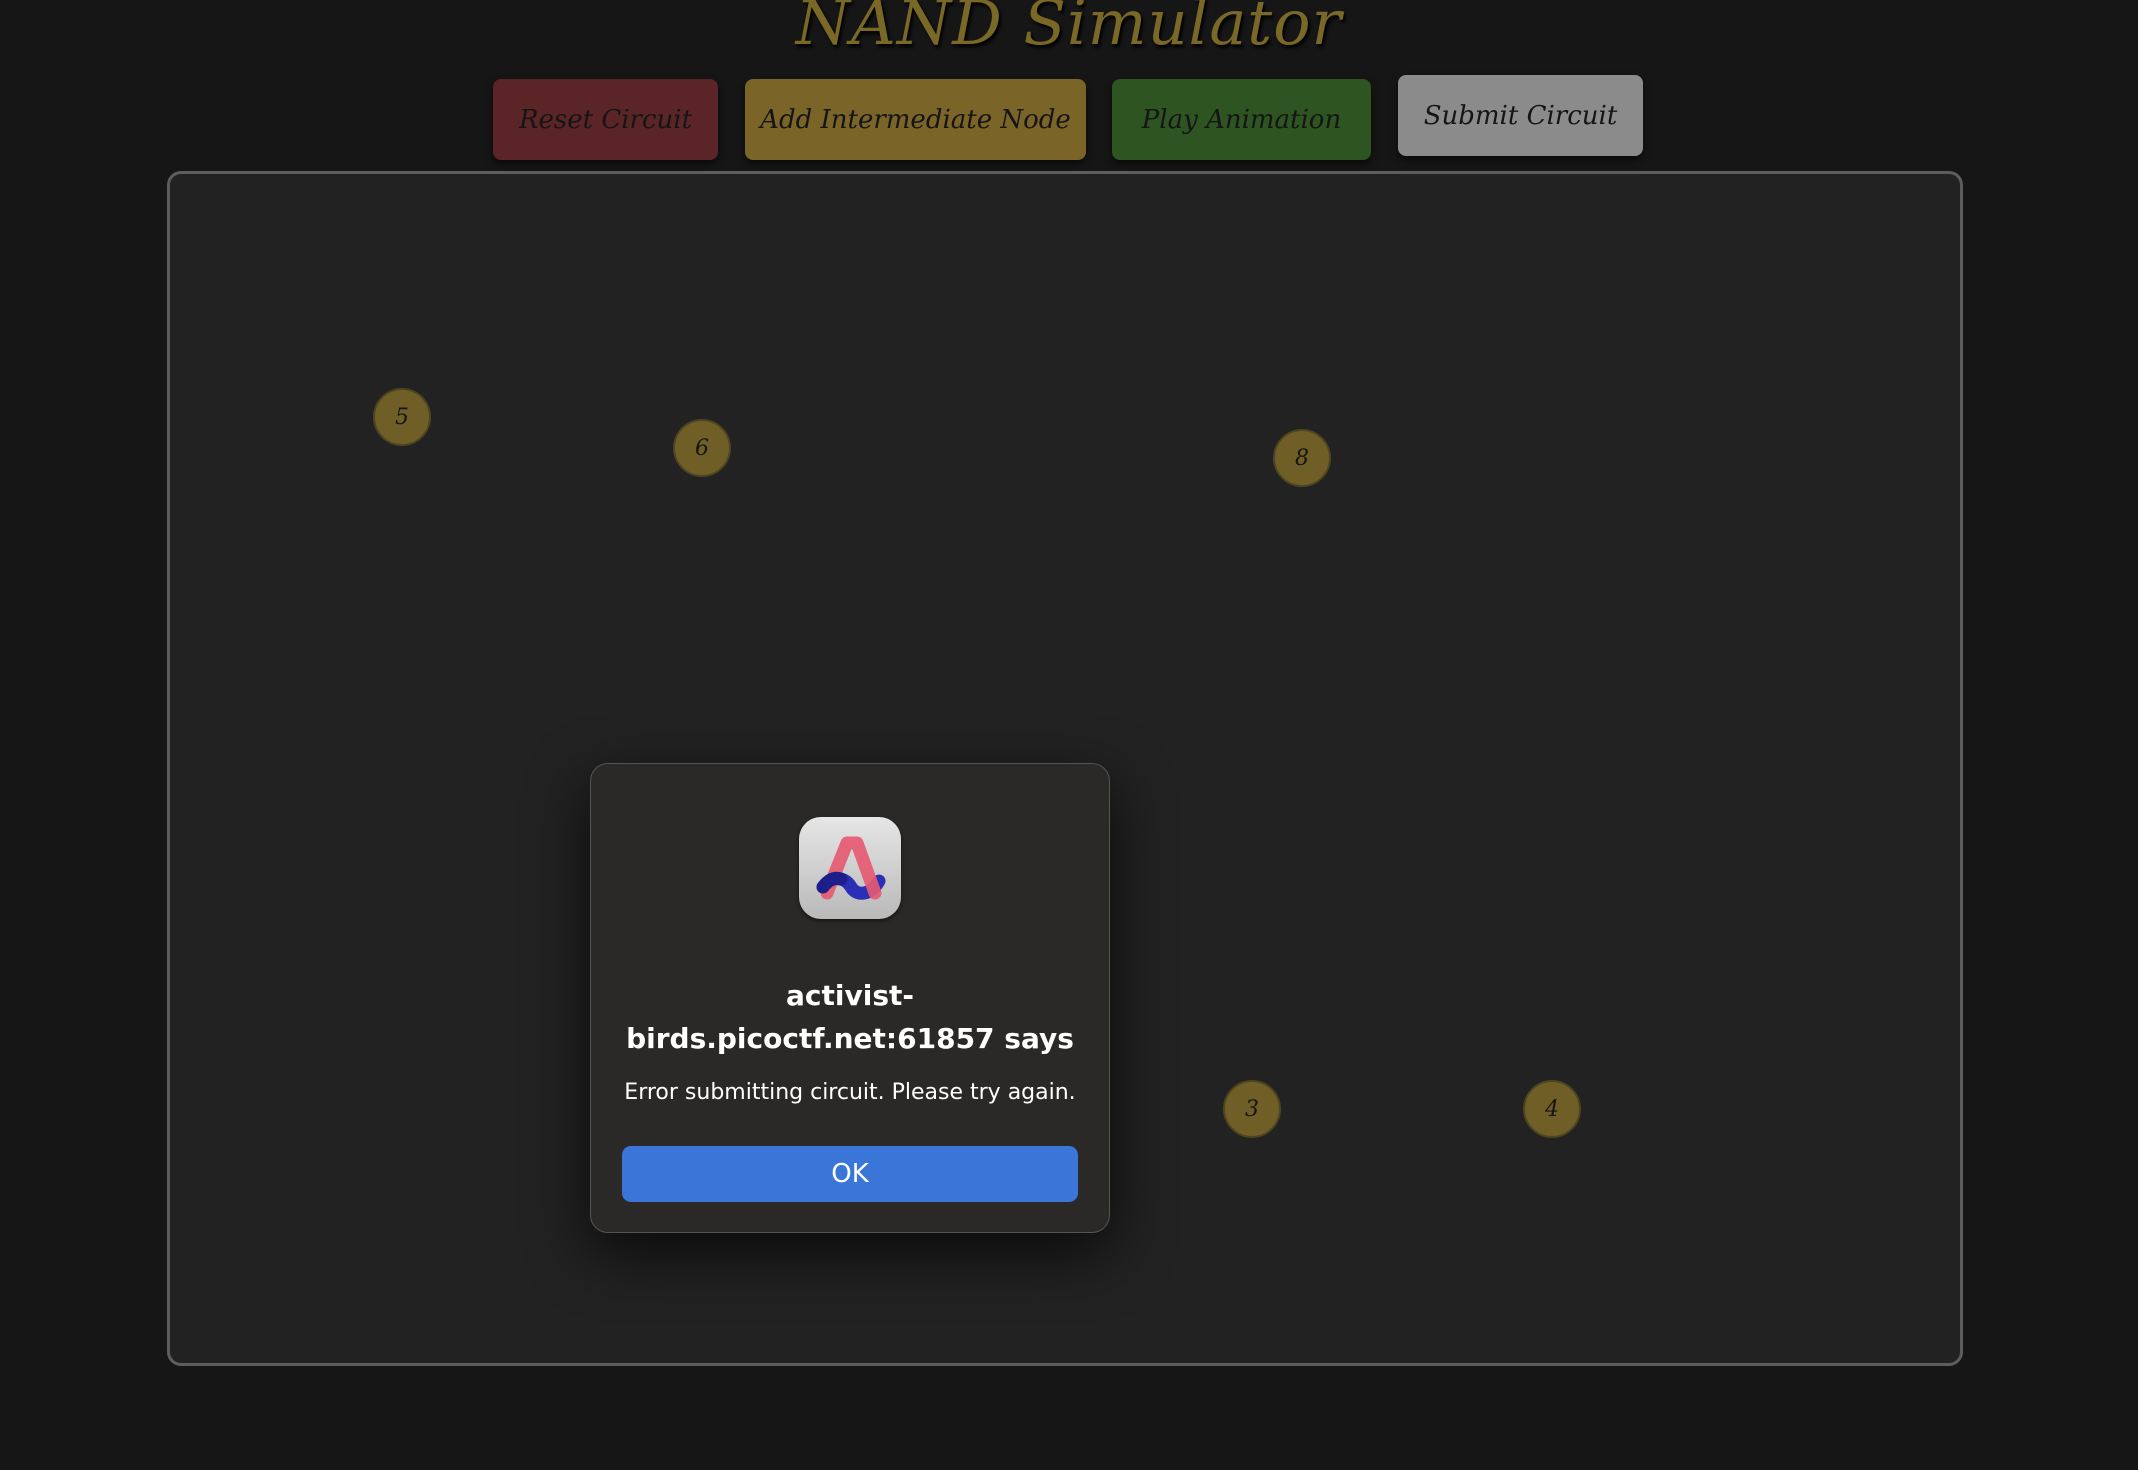 The width and height of the screenshot is (2138, 1470). I want to click on add-intermediate-node-button: Add Intermediate Node, so click(915, 119).